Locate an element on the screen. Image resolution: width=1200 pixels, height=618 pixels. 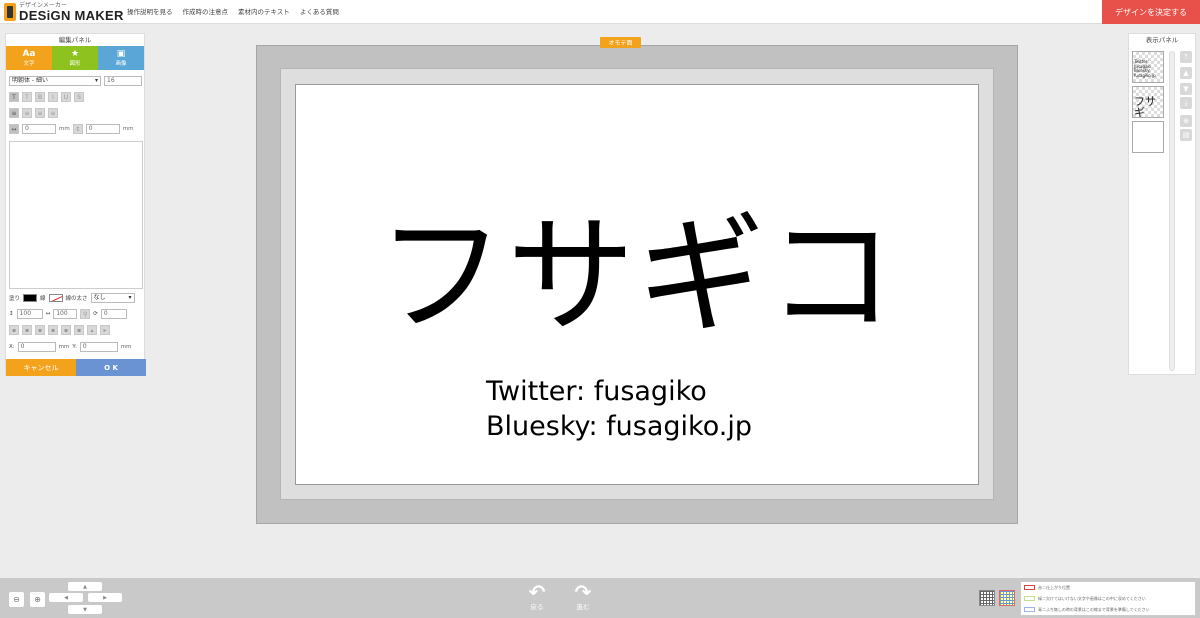
nav-material-text: 素材内のテキスト is located at coordinates (264, 11).